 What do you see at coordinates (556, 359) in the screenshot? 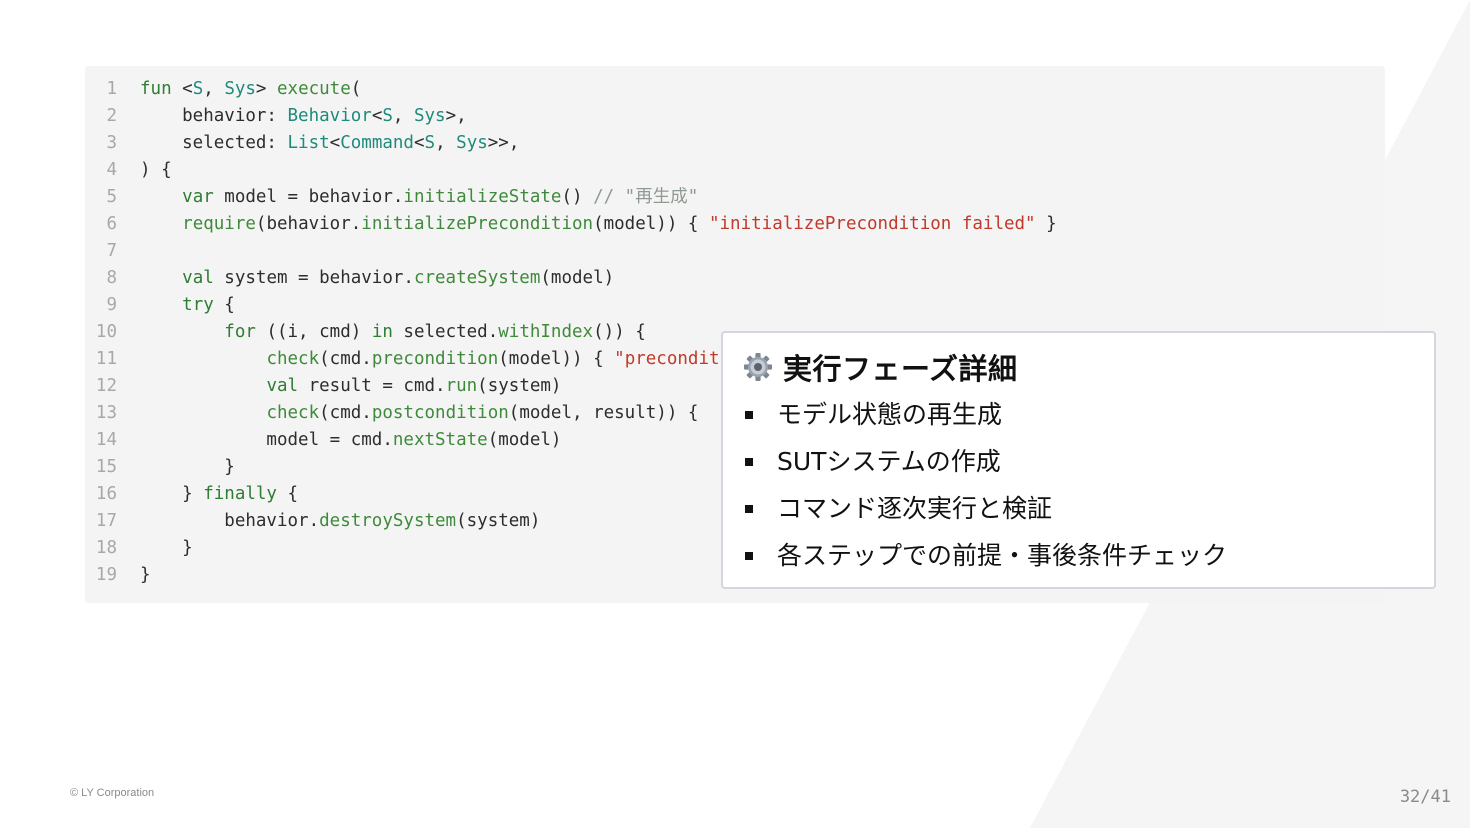
I see `code-token: (model)) {` at bounding box center [556, 359].